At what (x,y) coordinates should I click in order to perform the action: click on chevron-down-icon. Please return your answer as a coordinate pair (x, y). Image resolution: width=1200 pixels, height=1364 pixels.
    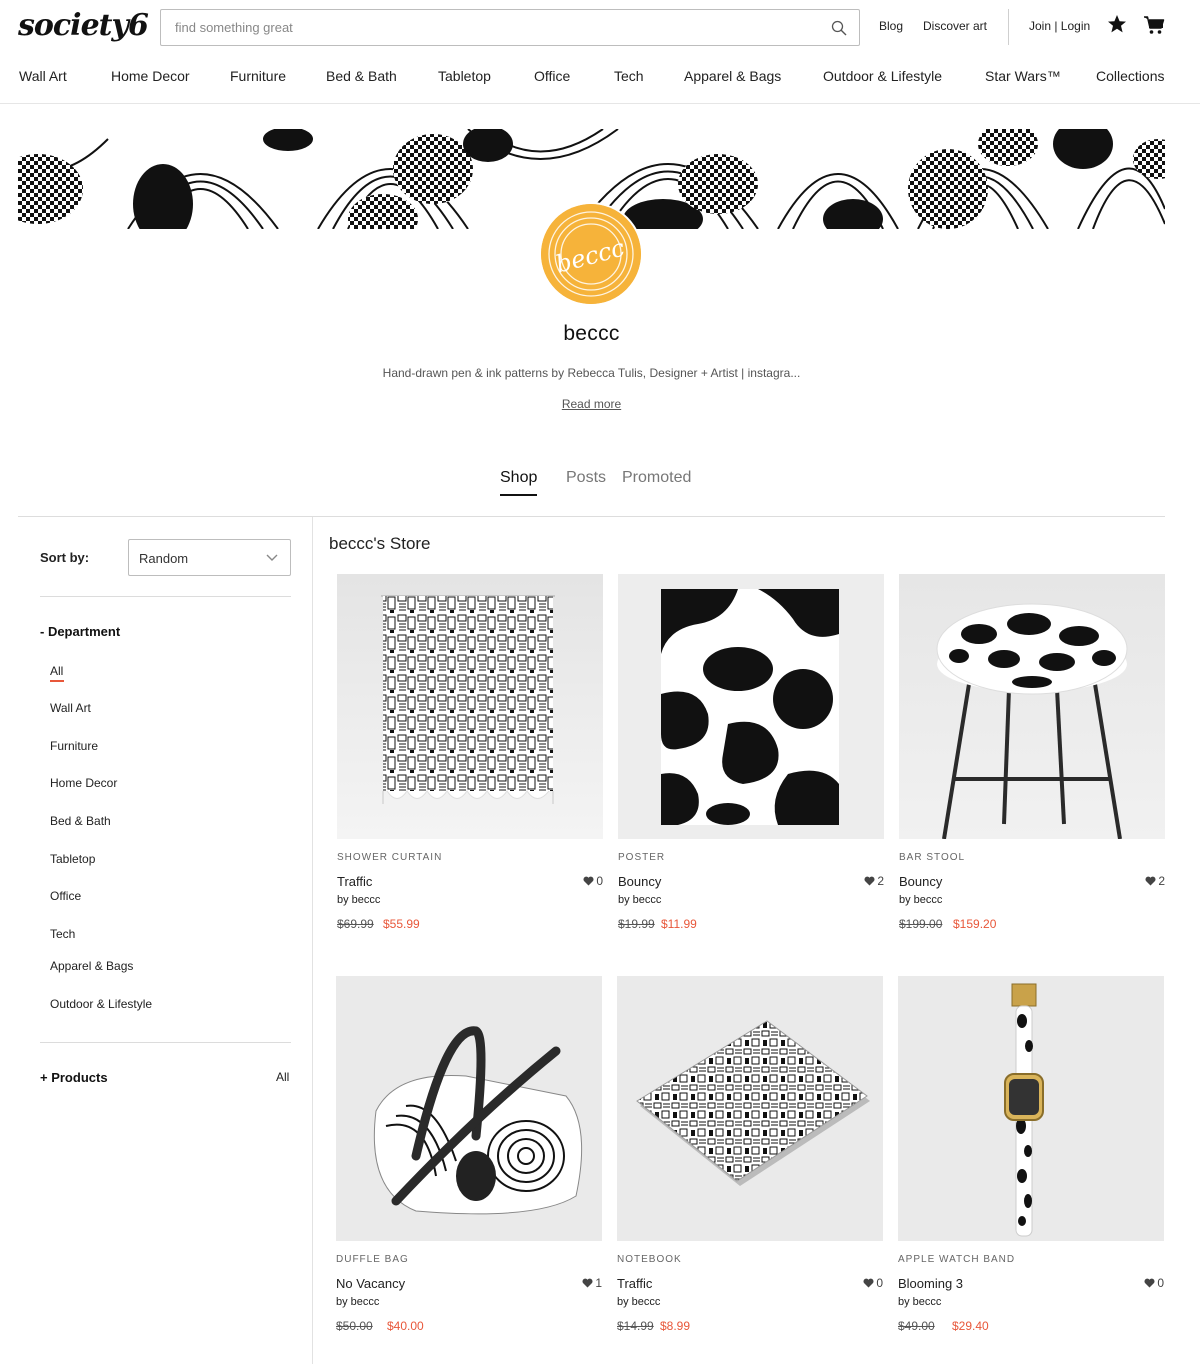
    Looking at the image, I should click on (272, 557).